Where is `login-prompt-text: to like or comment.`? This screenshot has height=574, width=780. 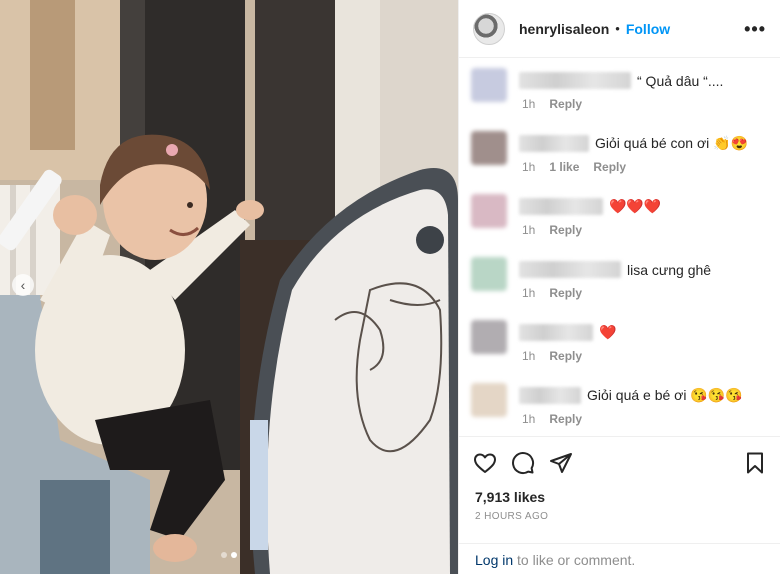
login-prompt-text: to like or comment. is located at coordinates (574, 560).